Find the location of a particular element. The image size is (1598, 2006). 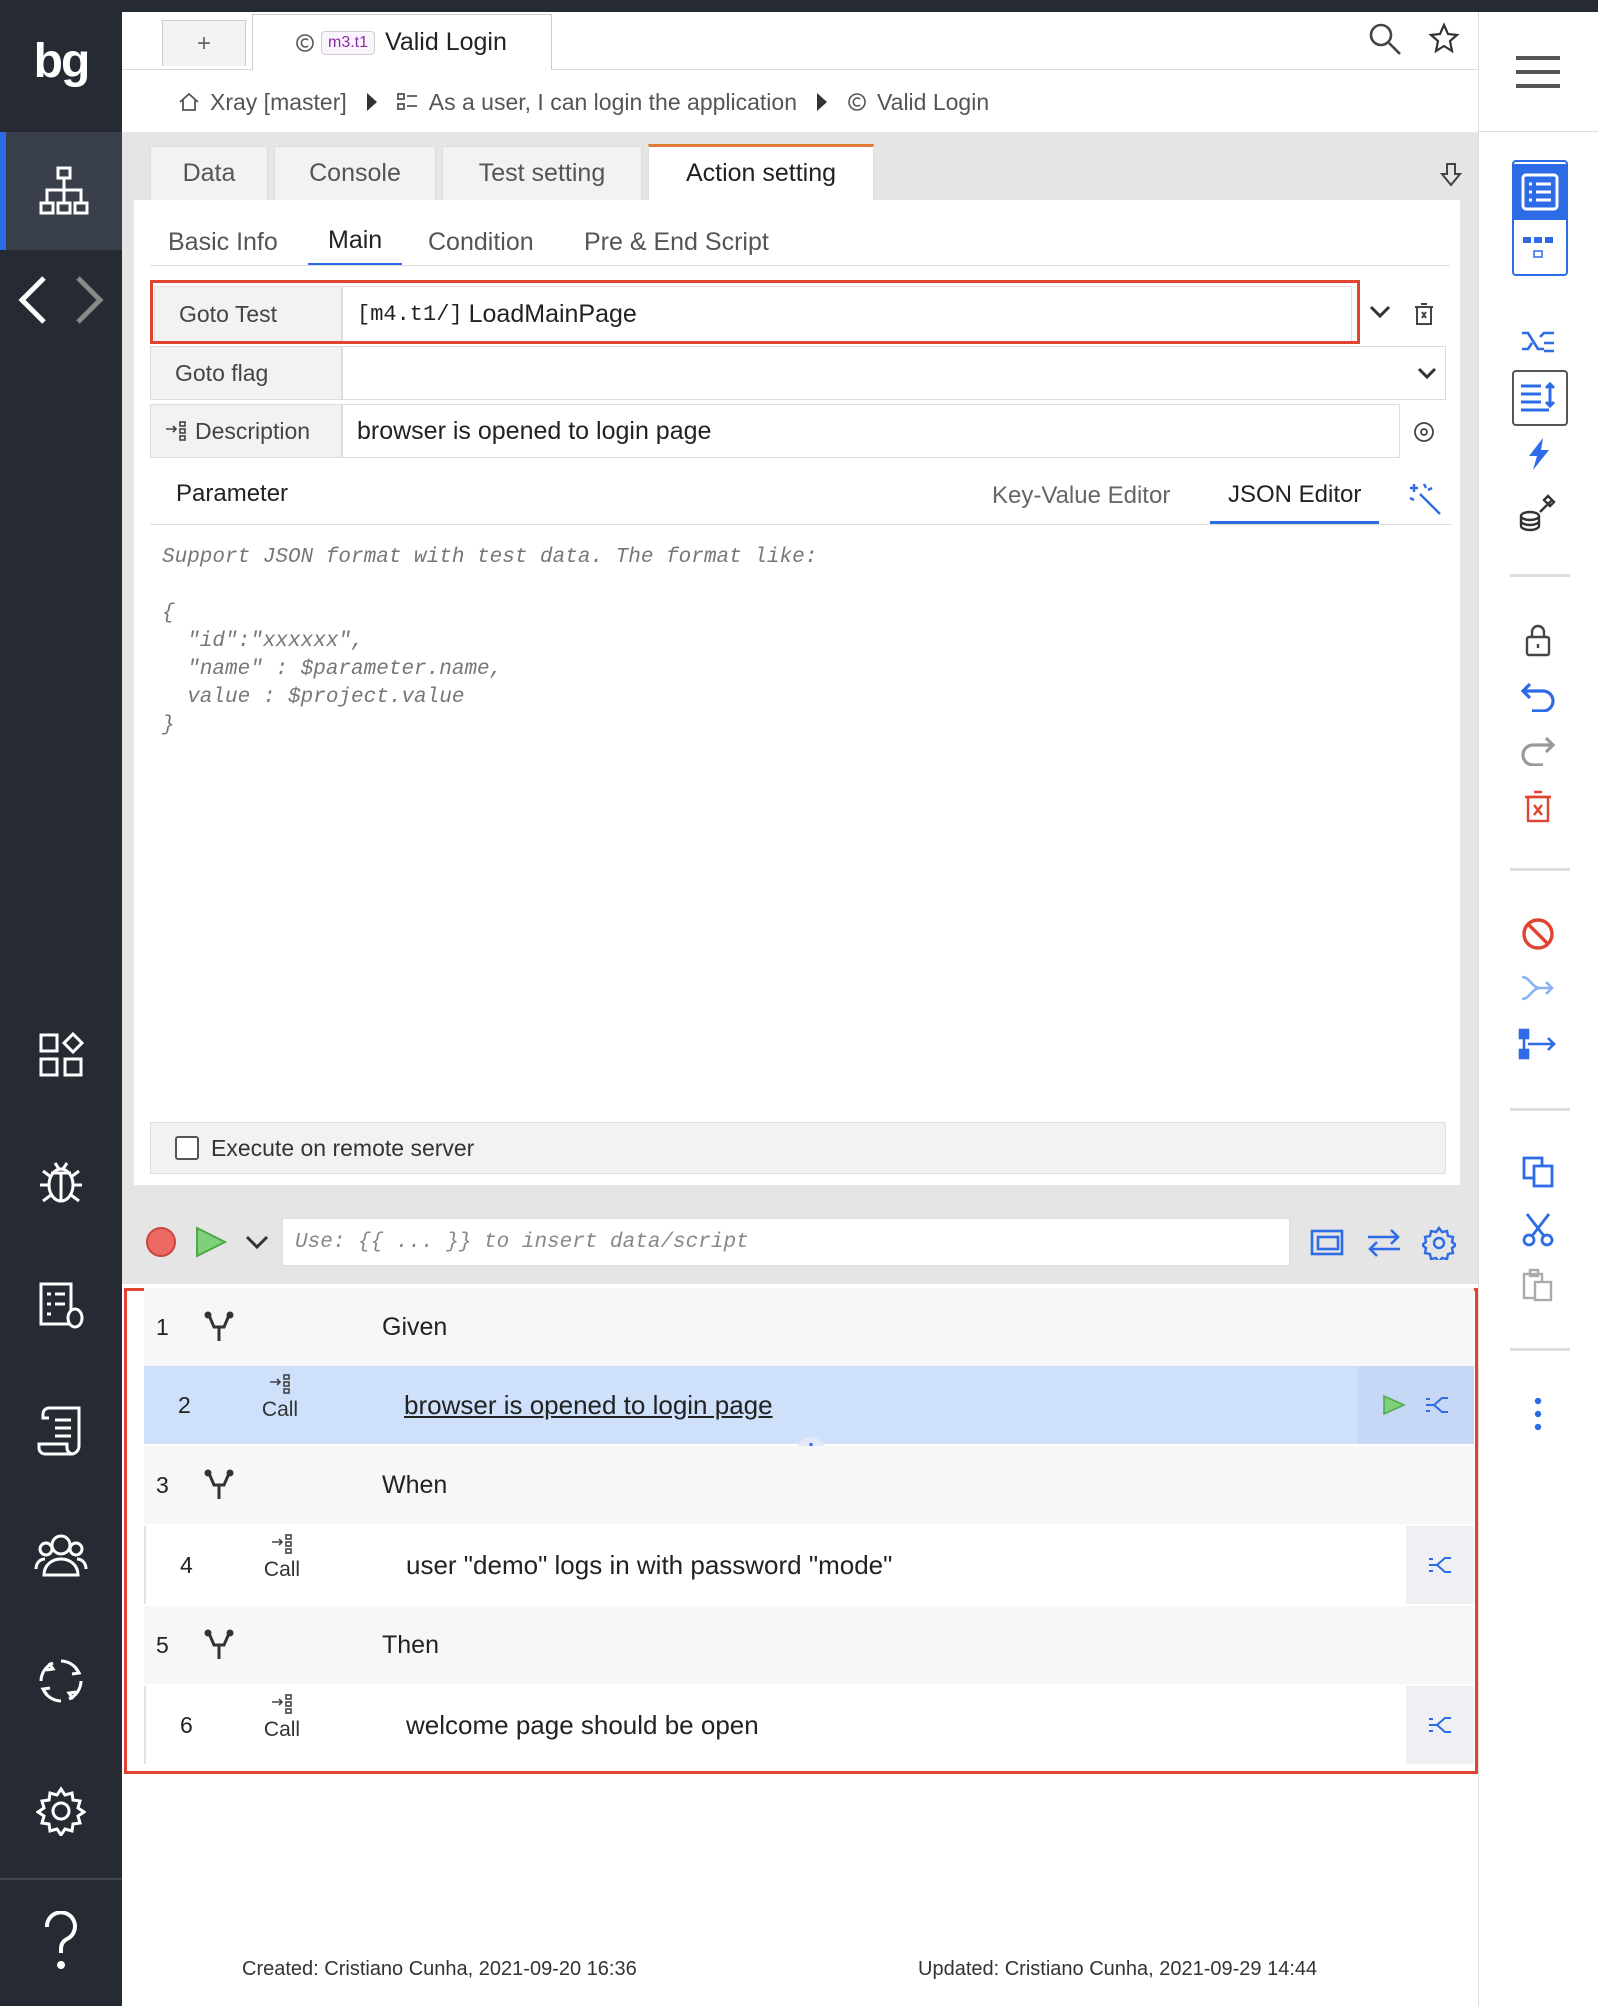

copy-icon is located at coordinates (1538, 1172).